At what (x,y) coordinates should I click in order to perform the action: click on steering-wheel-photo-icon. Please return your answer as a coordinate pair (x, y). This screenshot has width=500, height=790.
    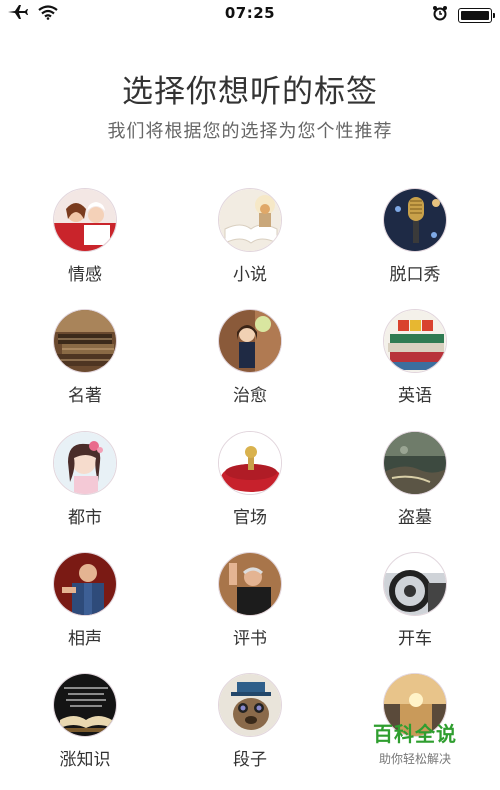
    Looking at the image, I should click on (415, 584).